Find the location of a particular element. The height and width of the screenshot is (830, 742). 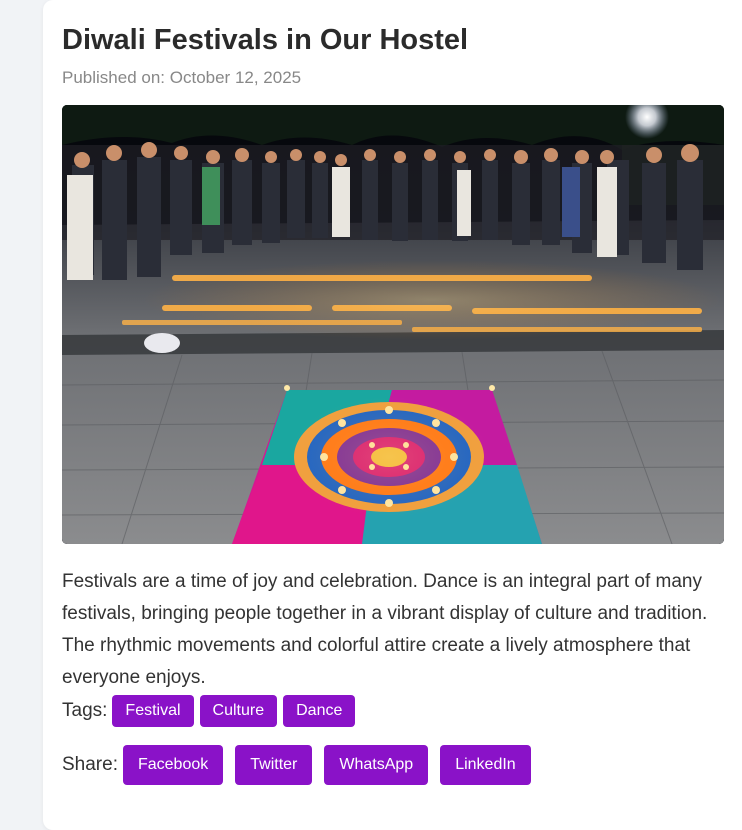

share-facebook-button: Facebook is located at coordinates (173, 765).